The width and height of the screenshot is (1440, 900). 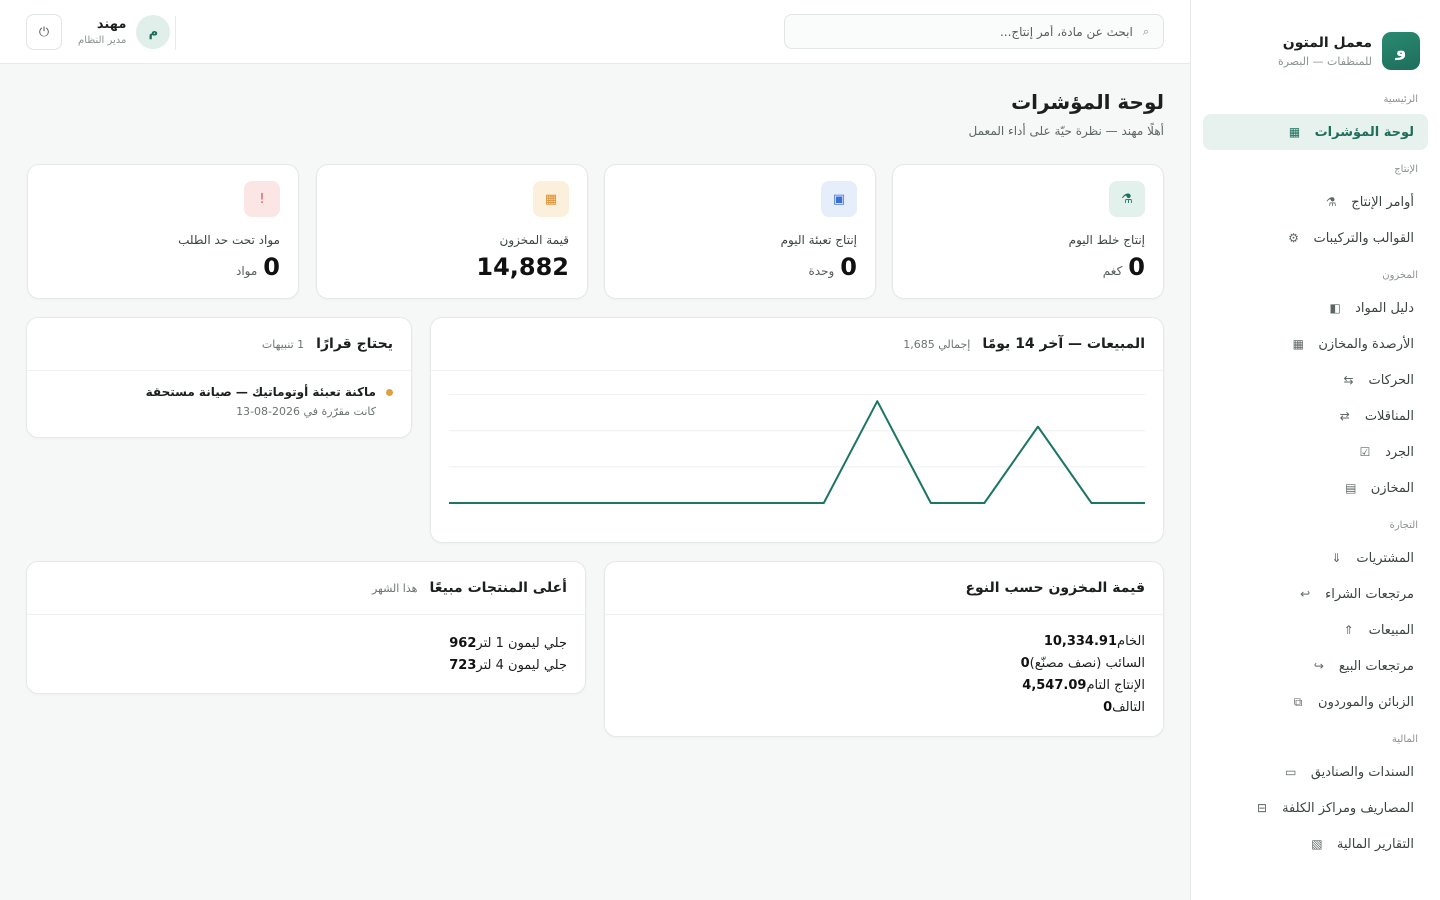 What do you see at coordinates (1315, 308) in the screenshot?
I see `sidebar-item: ◧ دليل المواد` at bounding box center [1315, 308].